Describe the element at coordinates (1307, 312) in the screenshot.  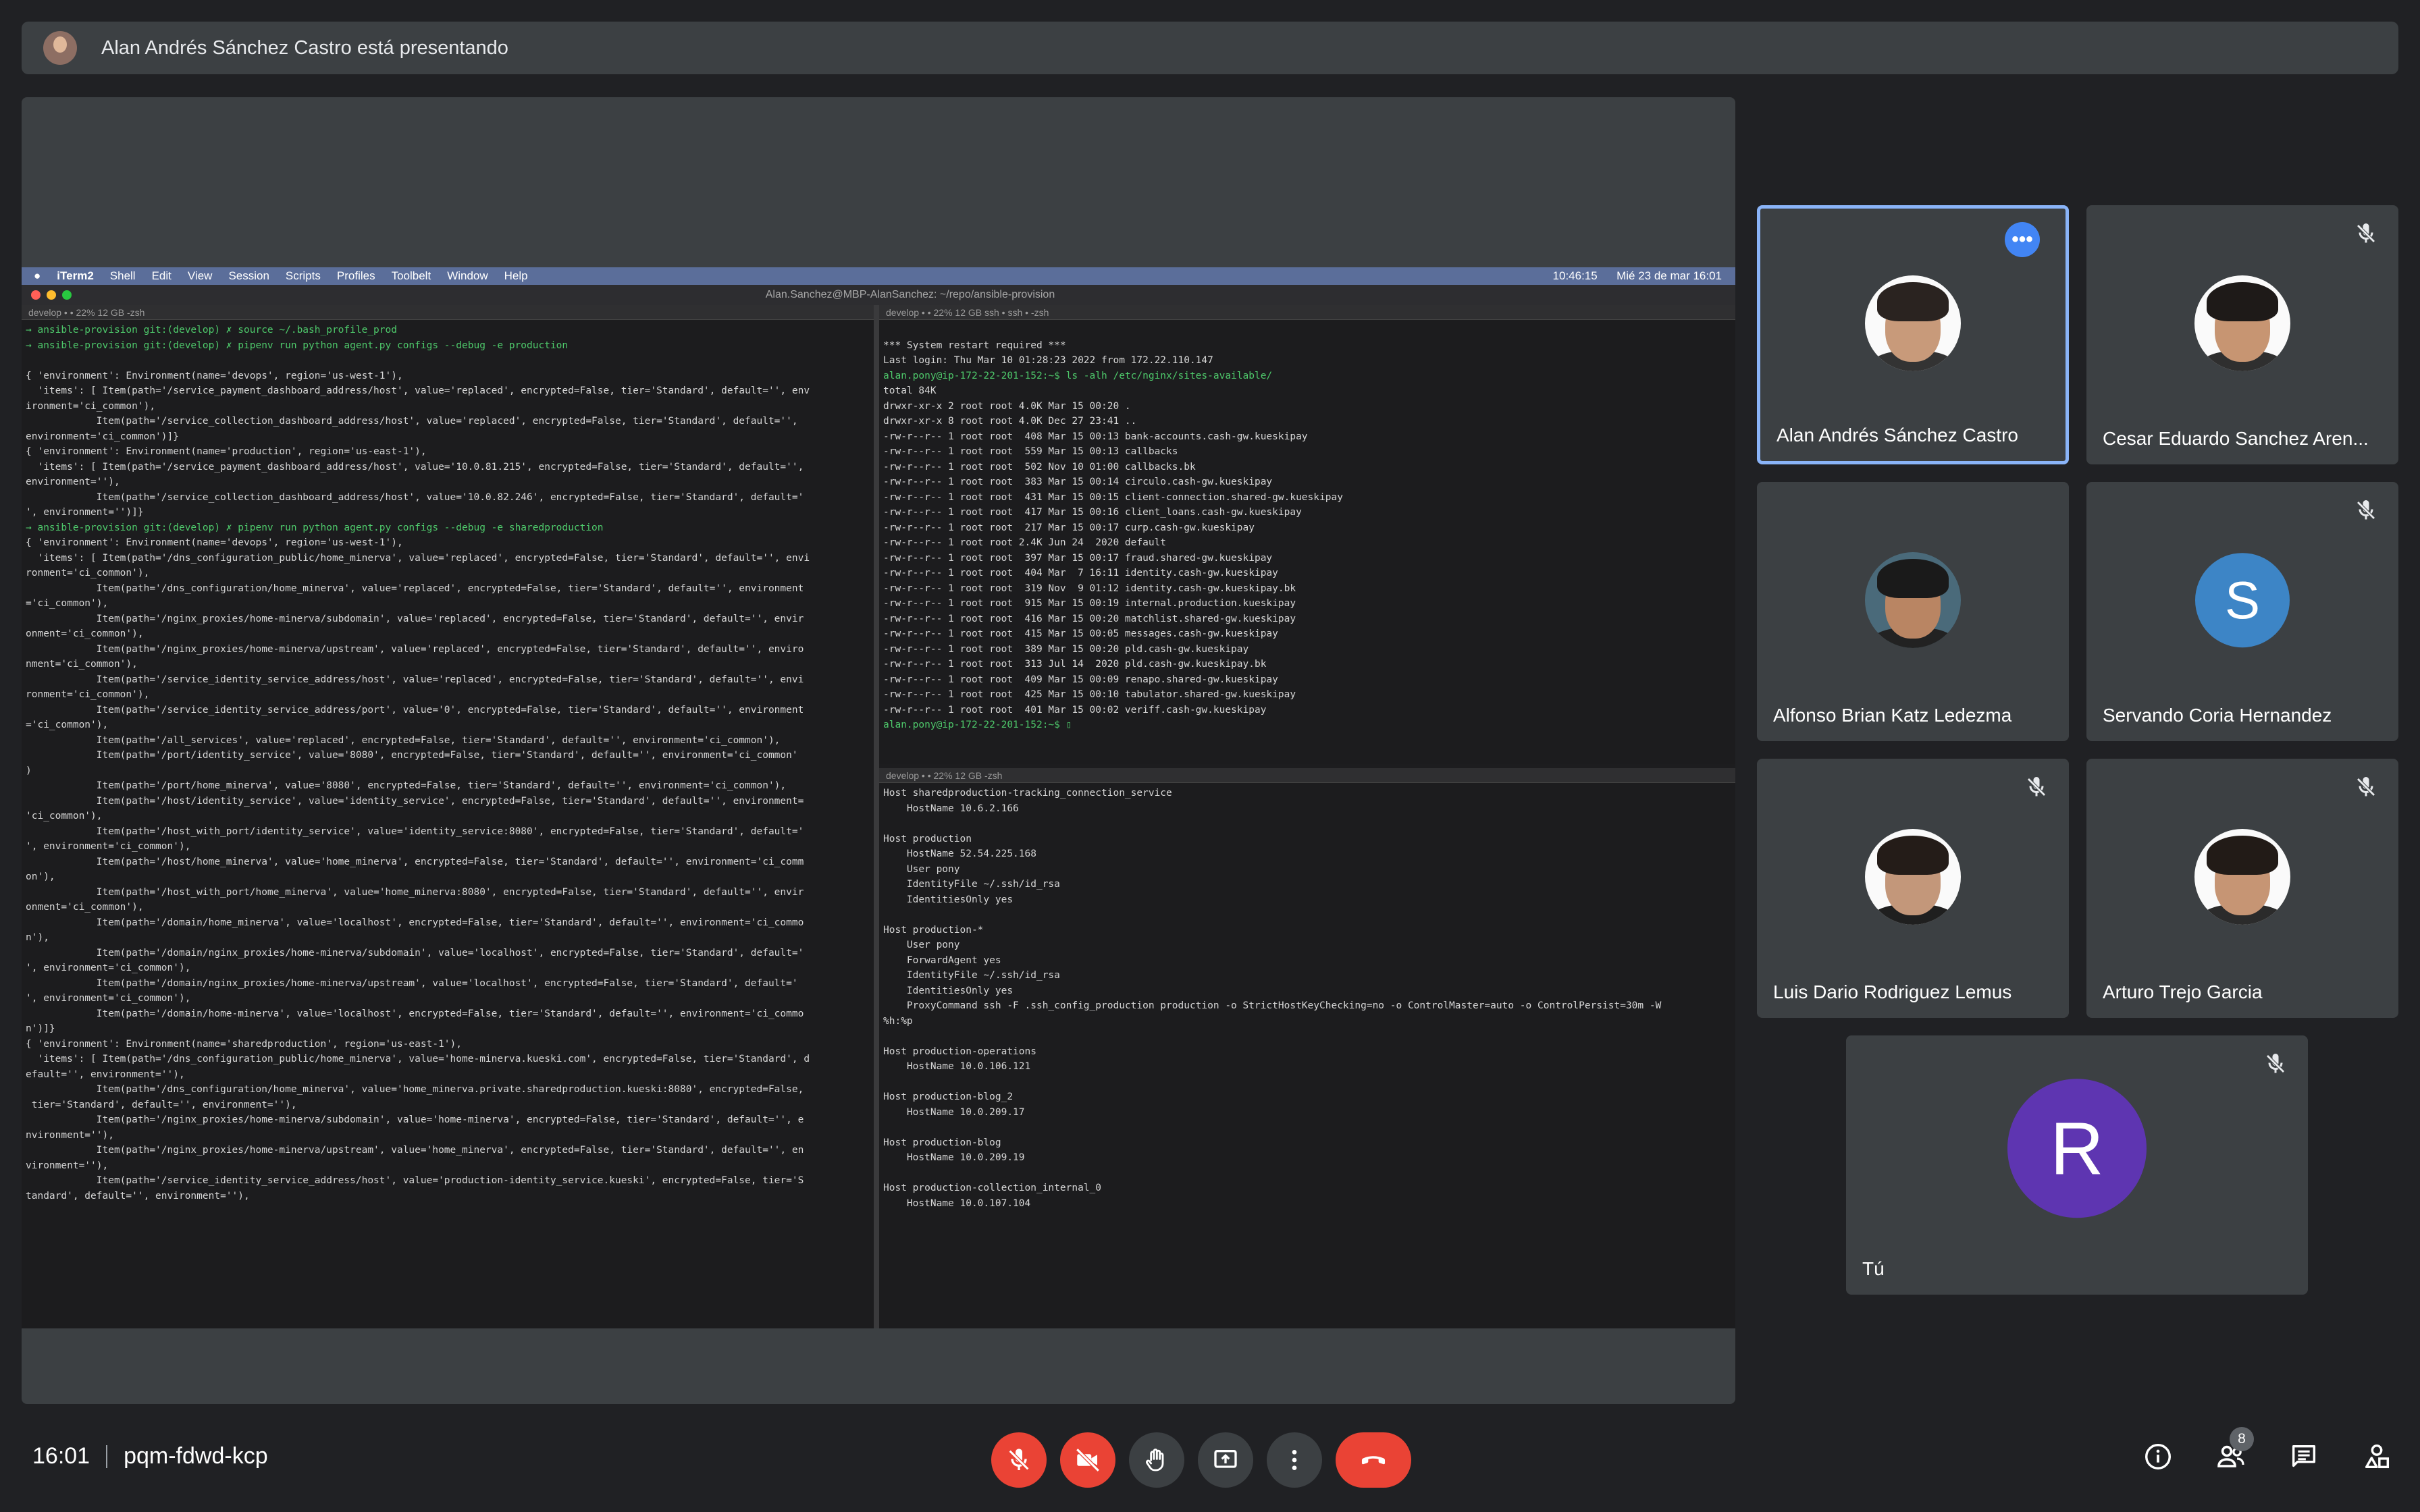
I see `right-top-pane-status: develop • • 22% 12 GB ssh • ssh • -zsh` at that location.